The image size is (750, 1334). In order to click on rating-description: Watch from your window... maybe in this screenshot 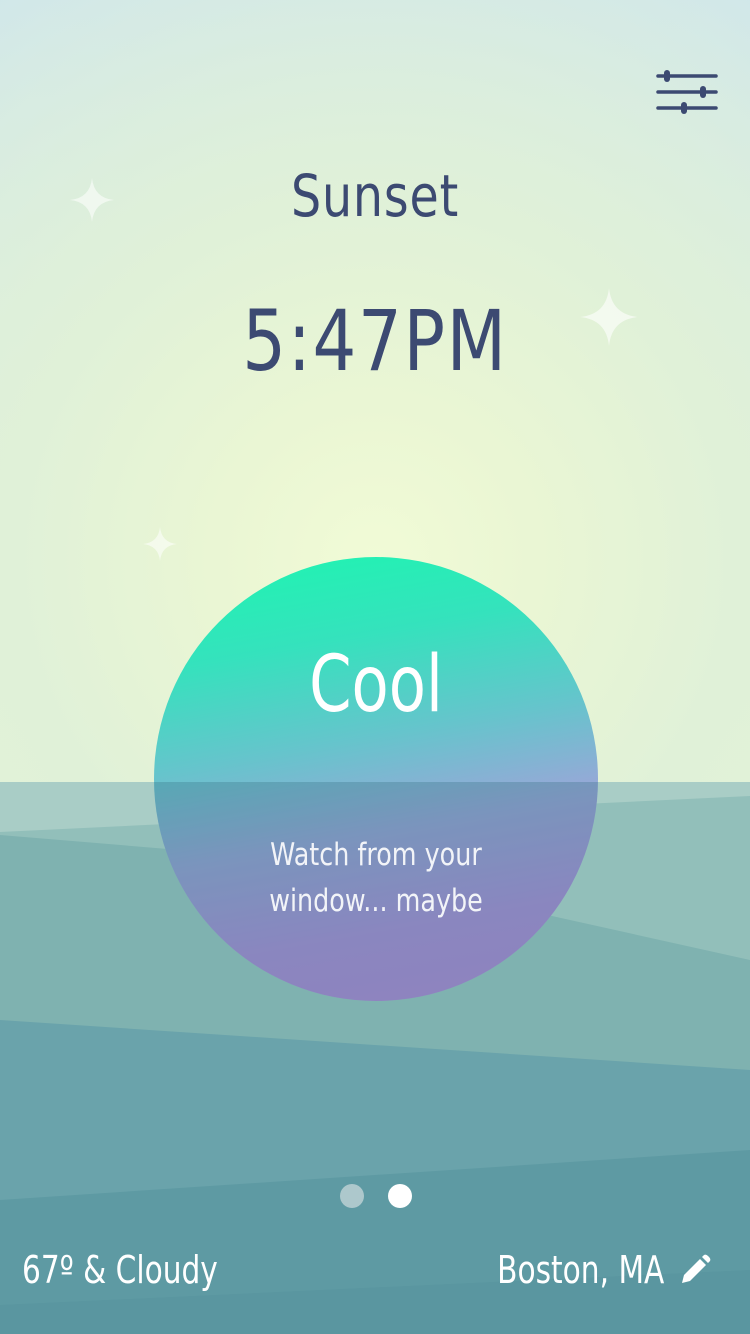, I will do `click(376, 878)`.